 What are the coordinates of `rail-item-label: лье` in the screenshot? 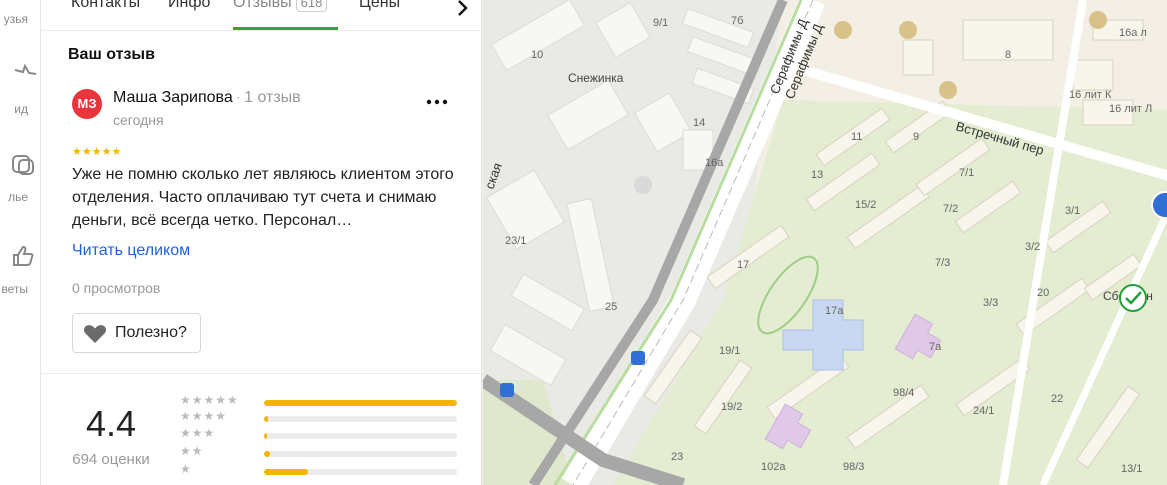 It's located at (18, 197).